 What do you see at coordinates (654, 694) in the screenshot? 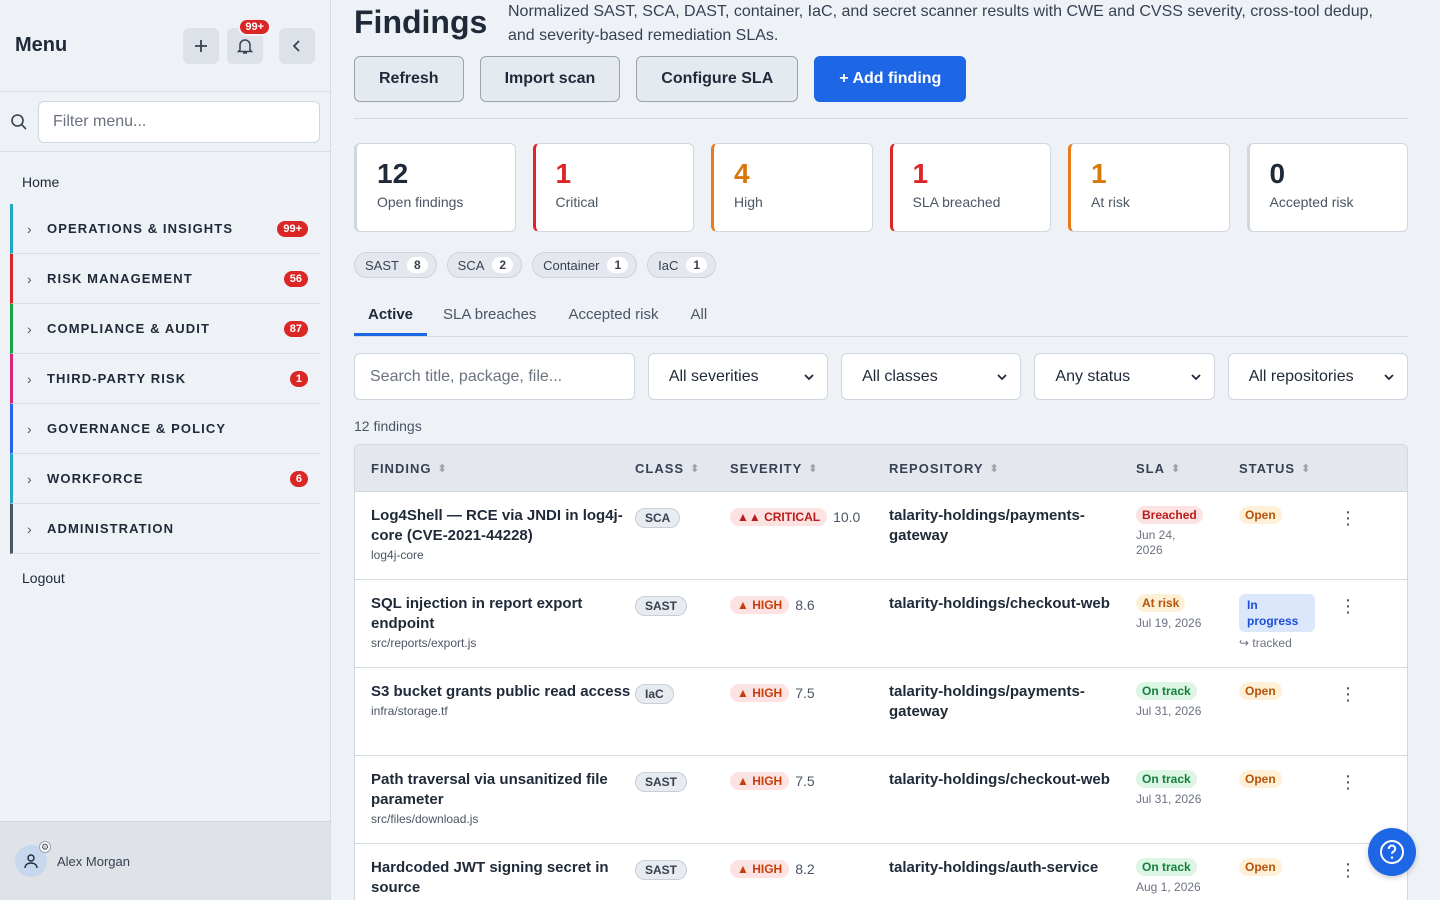
I see `class-badge: IaC` at bounding box center [654, 694].